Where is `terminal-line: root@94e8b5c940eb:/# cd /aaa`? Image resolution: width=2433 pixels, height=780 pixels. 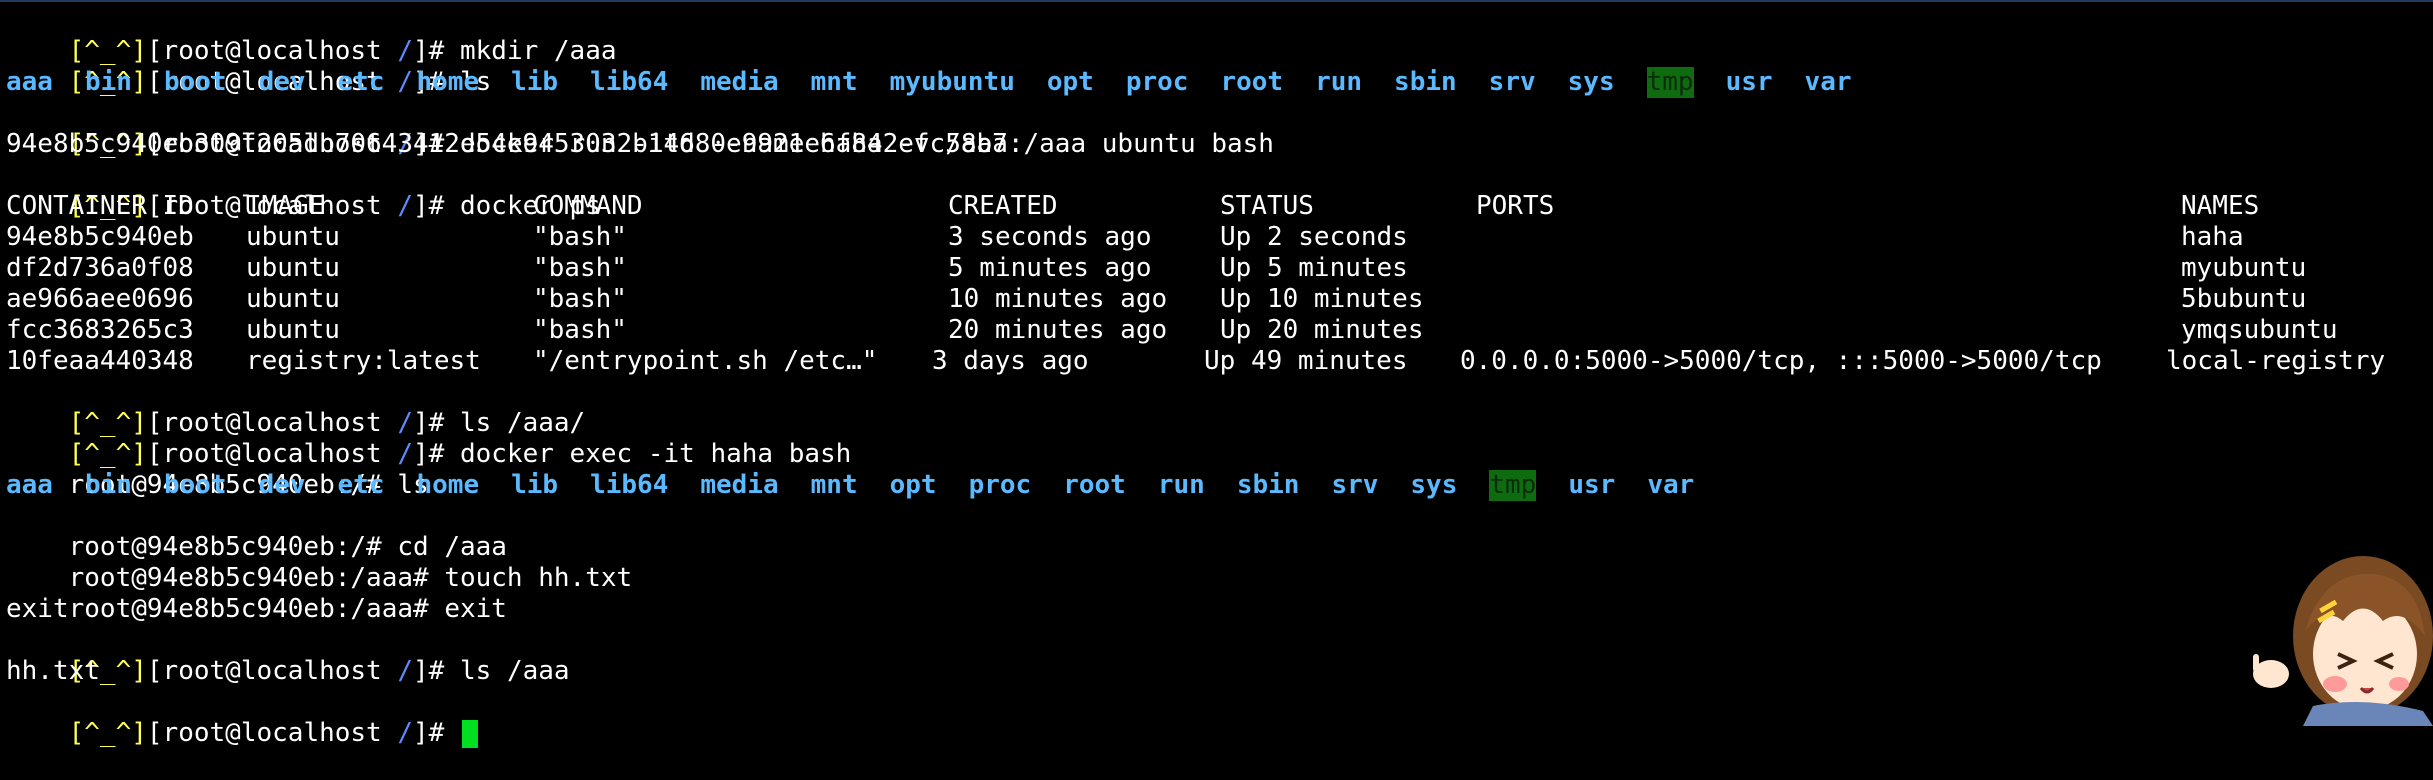
terminal-line: root@94e8b5c940eb:/# cd /aaa is located at coordinates (256, 531).